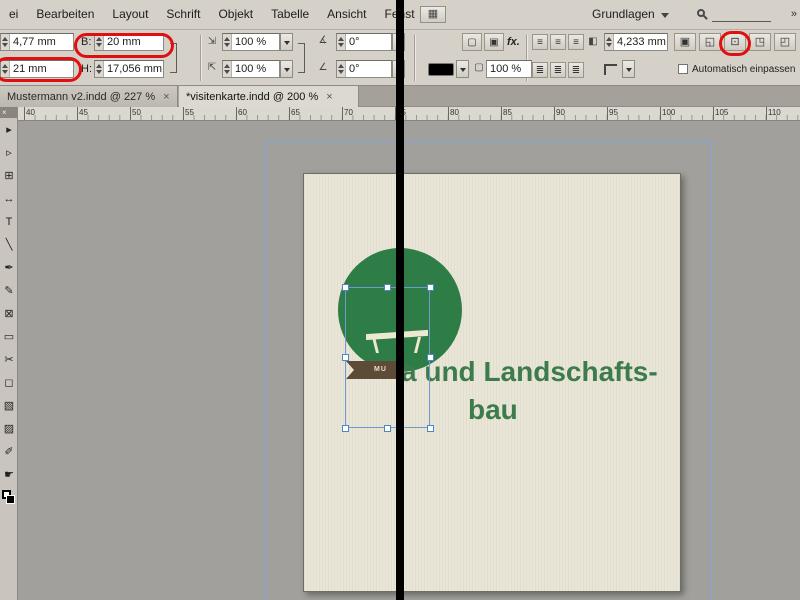 Image resolution: width=800 pixels, height=600 pixels. What do you see at coordinates (513, 42) in the screenshot?
I see `effects-button: fx.` at bounding box center [513, 42].